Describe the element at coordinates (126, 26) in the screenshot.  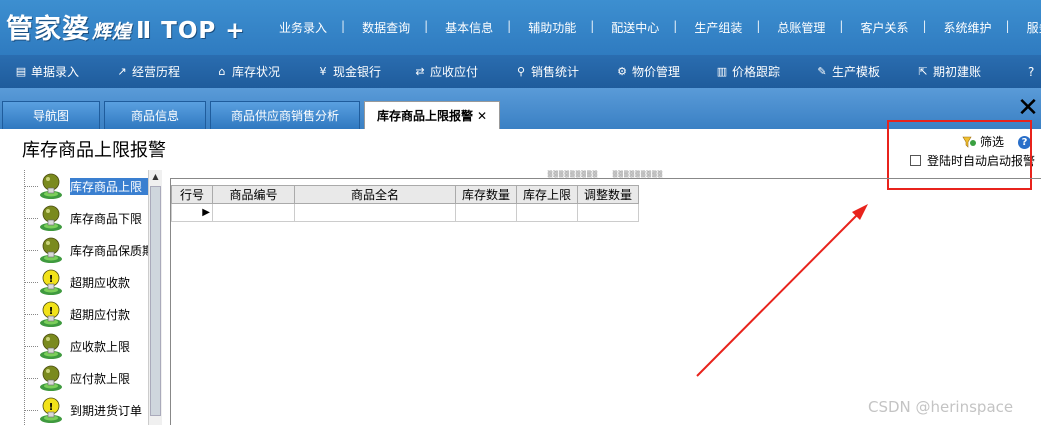
I see `app-logo: 管家婆 辉煌 Ⅱ TOP +` at that location.